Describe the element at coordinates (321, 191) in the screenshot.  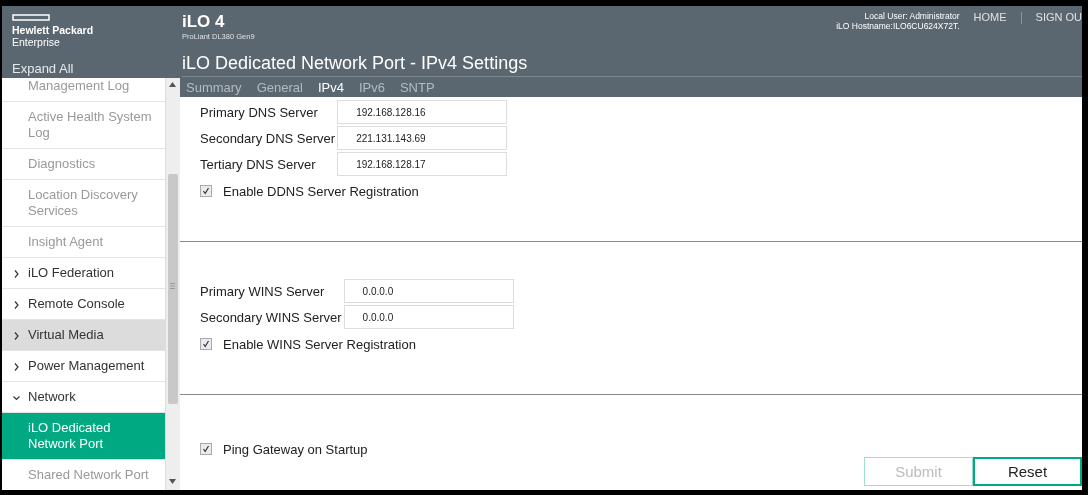
I see `checkbox-label: Enable DDNS Server Registration` at that location.